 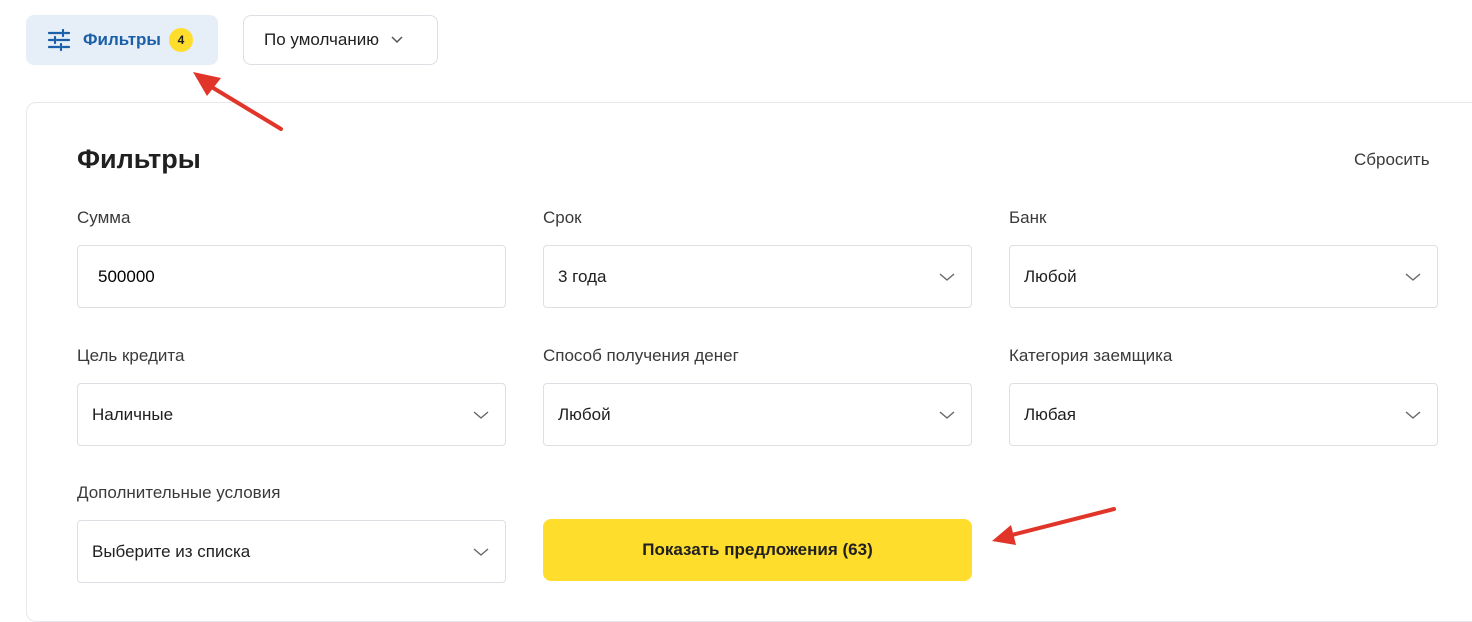 What do you see at coordinates (179, 492) in the screenshot?
I see `extra-conditions-label: Дополнительные условия` at bounding box center [179, 492].